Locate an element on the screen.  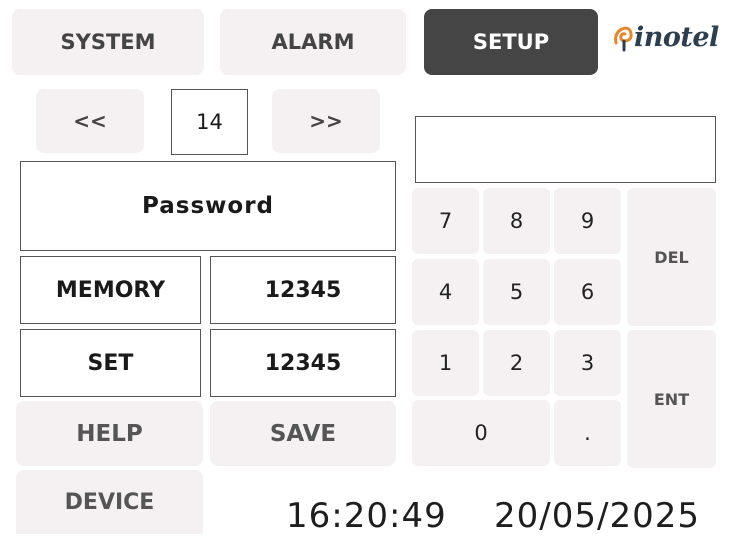
device-button: DEVICE is located at coordinates (109, 502).